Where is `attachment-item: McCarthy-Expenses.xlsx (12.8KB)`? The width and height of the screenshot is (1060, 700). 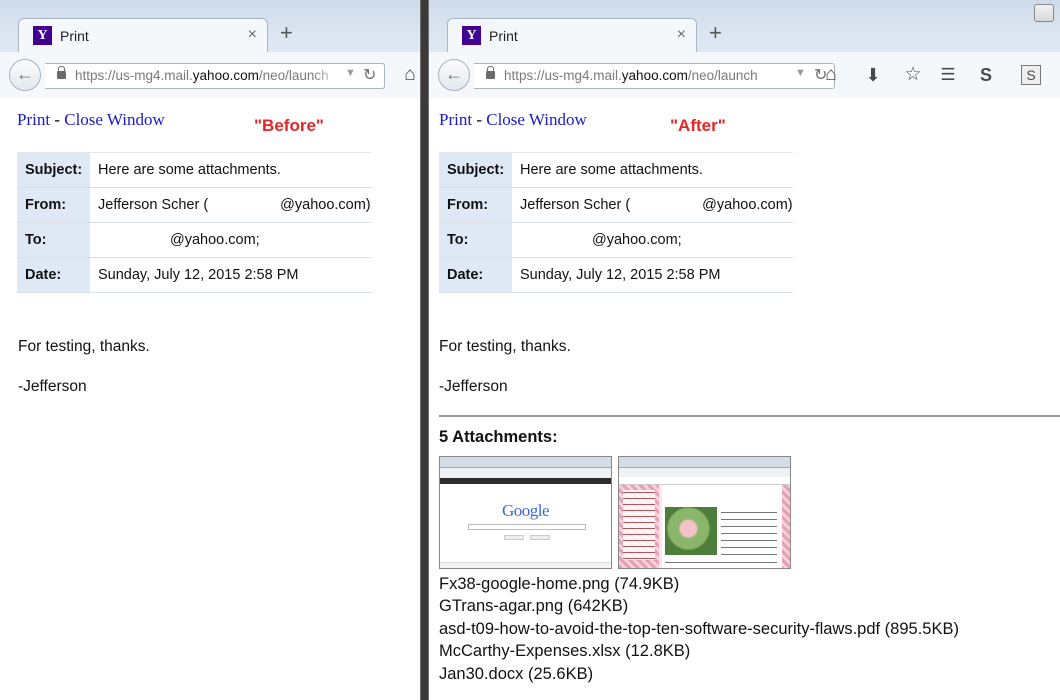
attachment-item: McCarthy-Expenses.xlsx (12.8KB) is located at coordinates (699, 651).